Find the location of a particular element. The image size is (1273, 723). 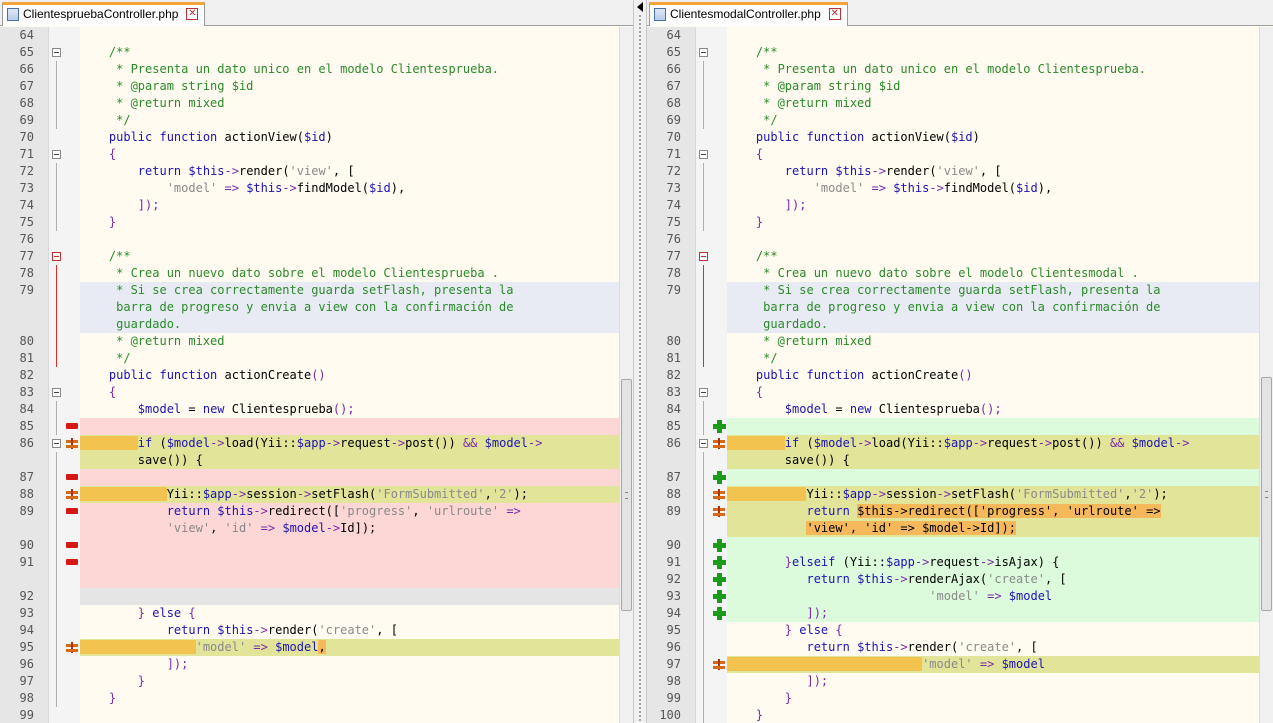

code-line: 'view', 'id' => $model->Id]); is located at coordinates (960, 528).